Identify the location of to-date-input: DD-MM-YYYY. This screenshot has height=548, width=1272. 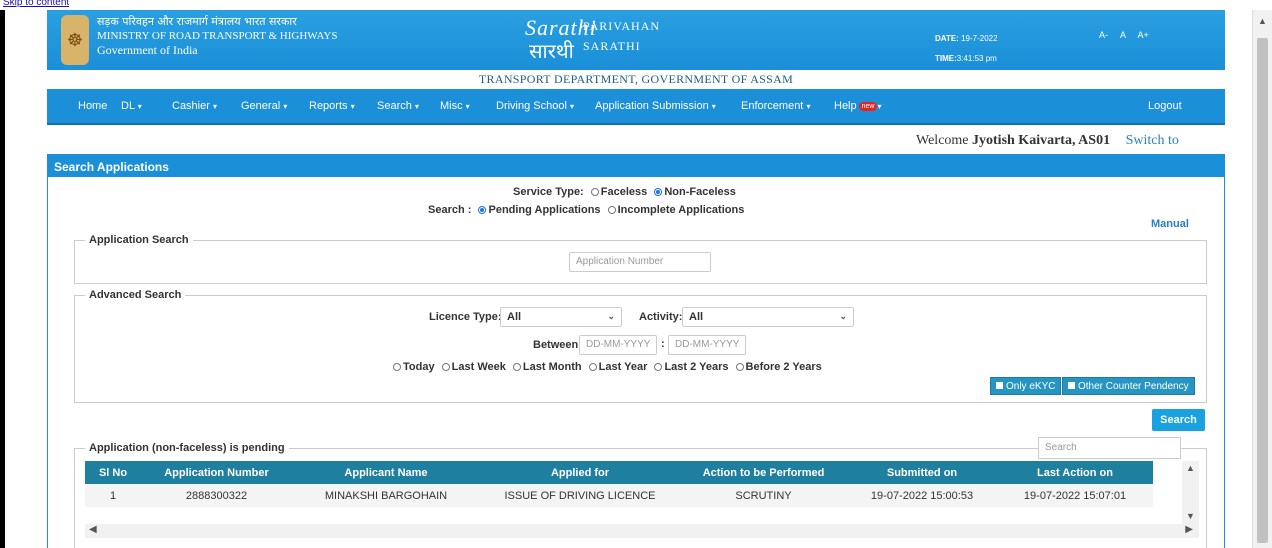
(707, 345).